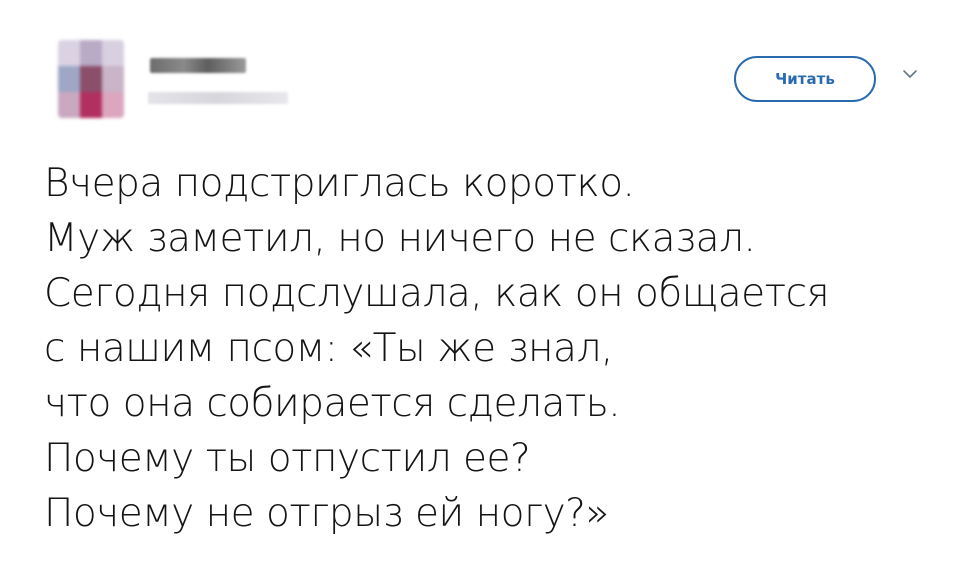 This screenshot has height=572, width=960. What do you see at coordinates (198, 65) in the screenshot?
I see `user-display-name` at bounding box center [198, 65].